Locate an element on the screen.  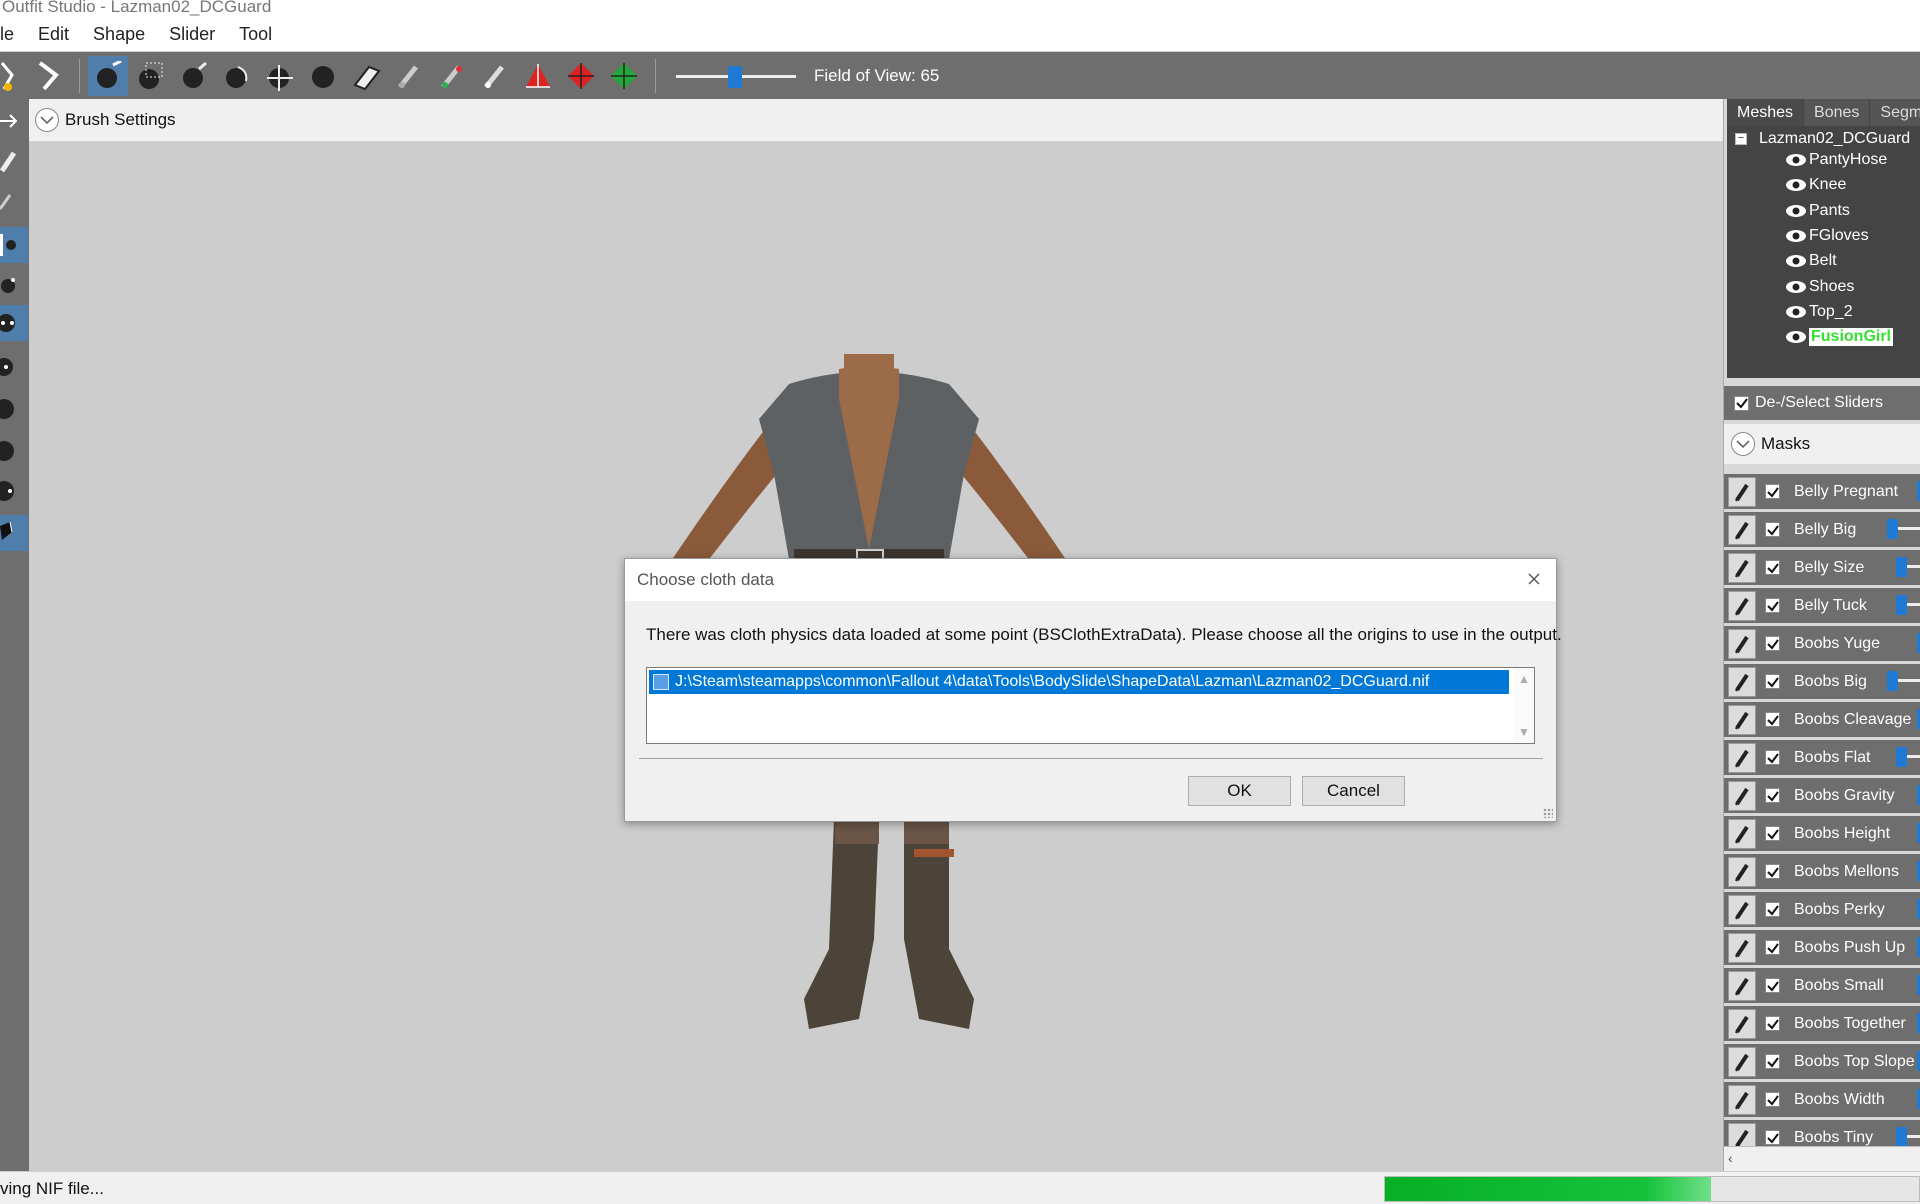
slider-row: Boobs Height is located at coordinates (1822, 833).